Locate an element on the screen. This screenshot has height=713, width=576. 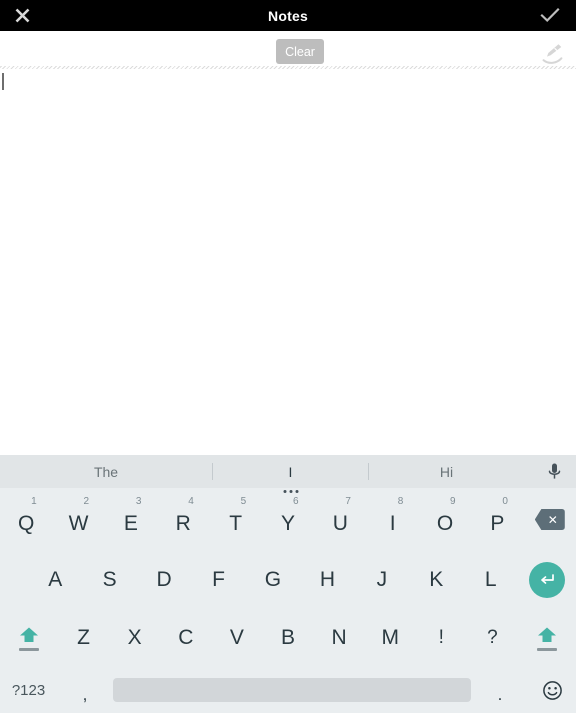
suggestion-bar: The I Hi is located at coordinates (288, 474).